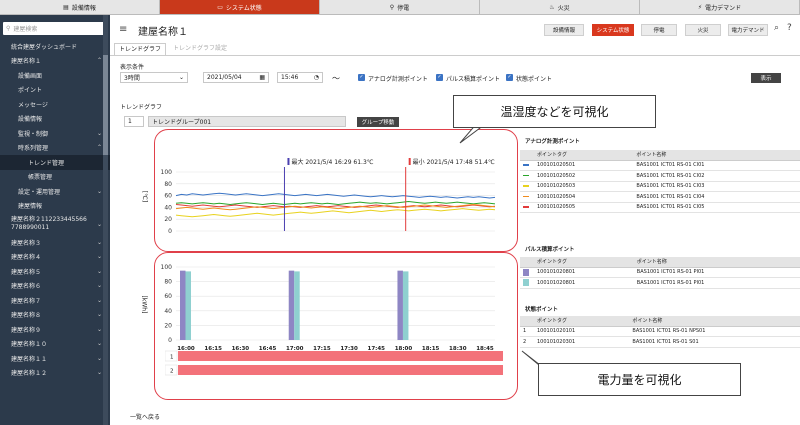 The width and height of the screenshot is (800, 425). Describe the element at coordinates (55, 358) in the screenshot. I see `sidebar-item: 建屋名称１１ ⌄` at that location.